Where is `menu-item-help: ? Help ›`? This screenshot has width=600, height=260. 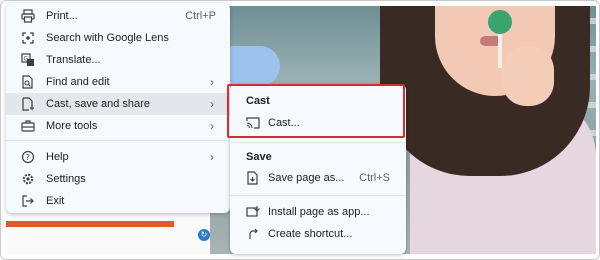
menu-item-help: ? Help › is located at coordinates (118, 157).